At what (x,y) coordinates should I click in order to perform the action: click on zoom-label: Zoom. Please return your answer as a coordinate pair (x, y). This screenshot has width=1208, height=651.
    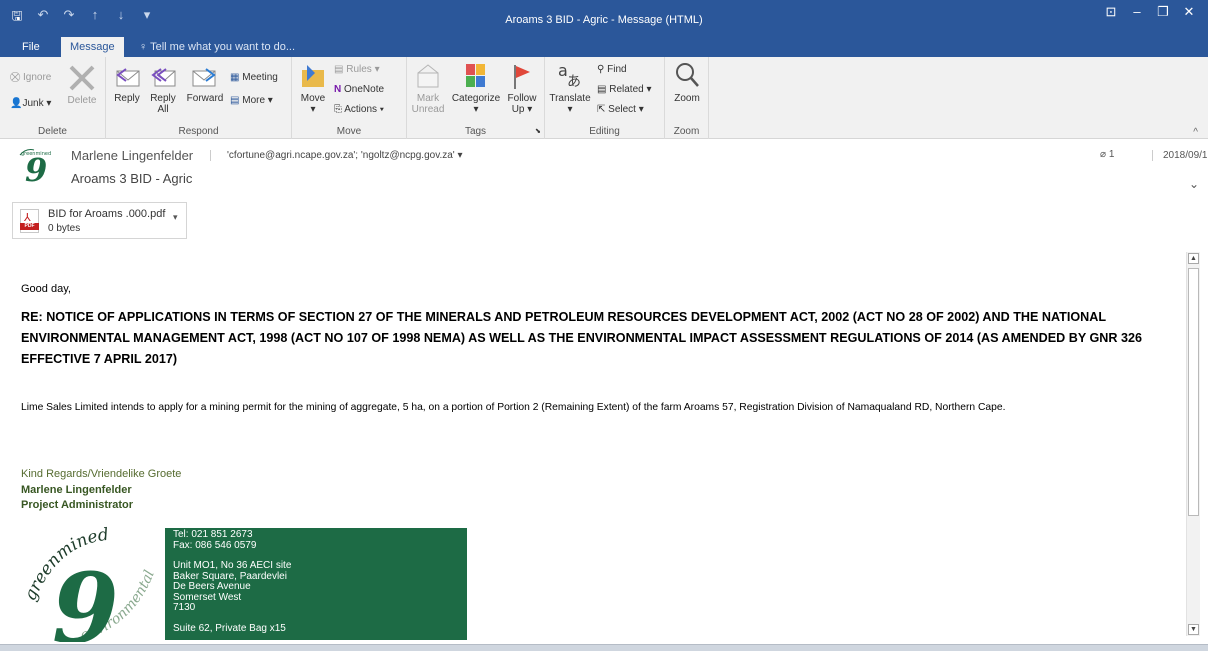
    Looking at the image, I should click on (687, 98).